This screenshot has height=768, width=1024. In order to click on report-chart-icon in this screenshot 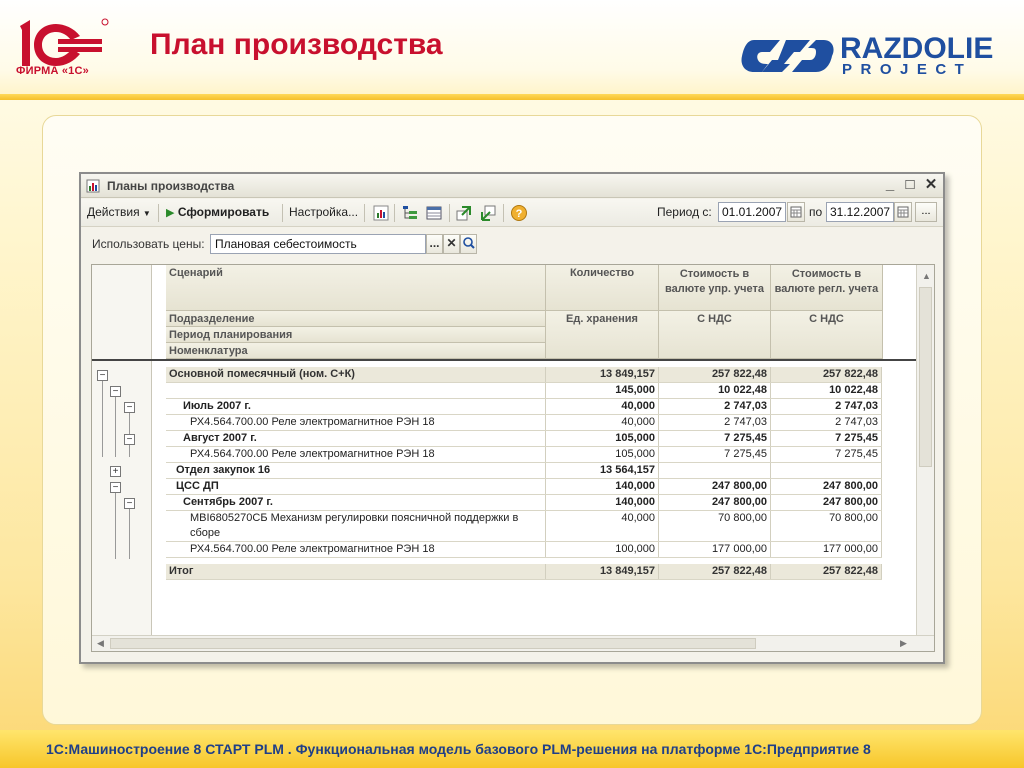, I will do `click(381, 213)`.